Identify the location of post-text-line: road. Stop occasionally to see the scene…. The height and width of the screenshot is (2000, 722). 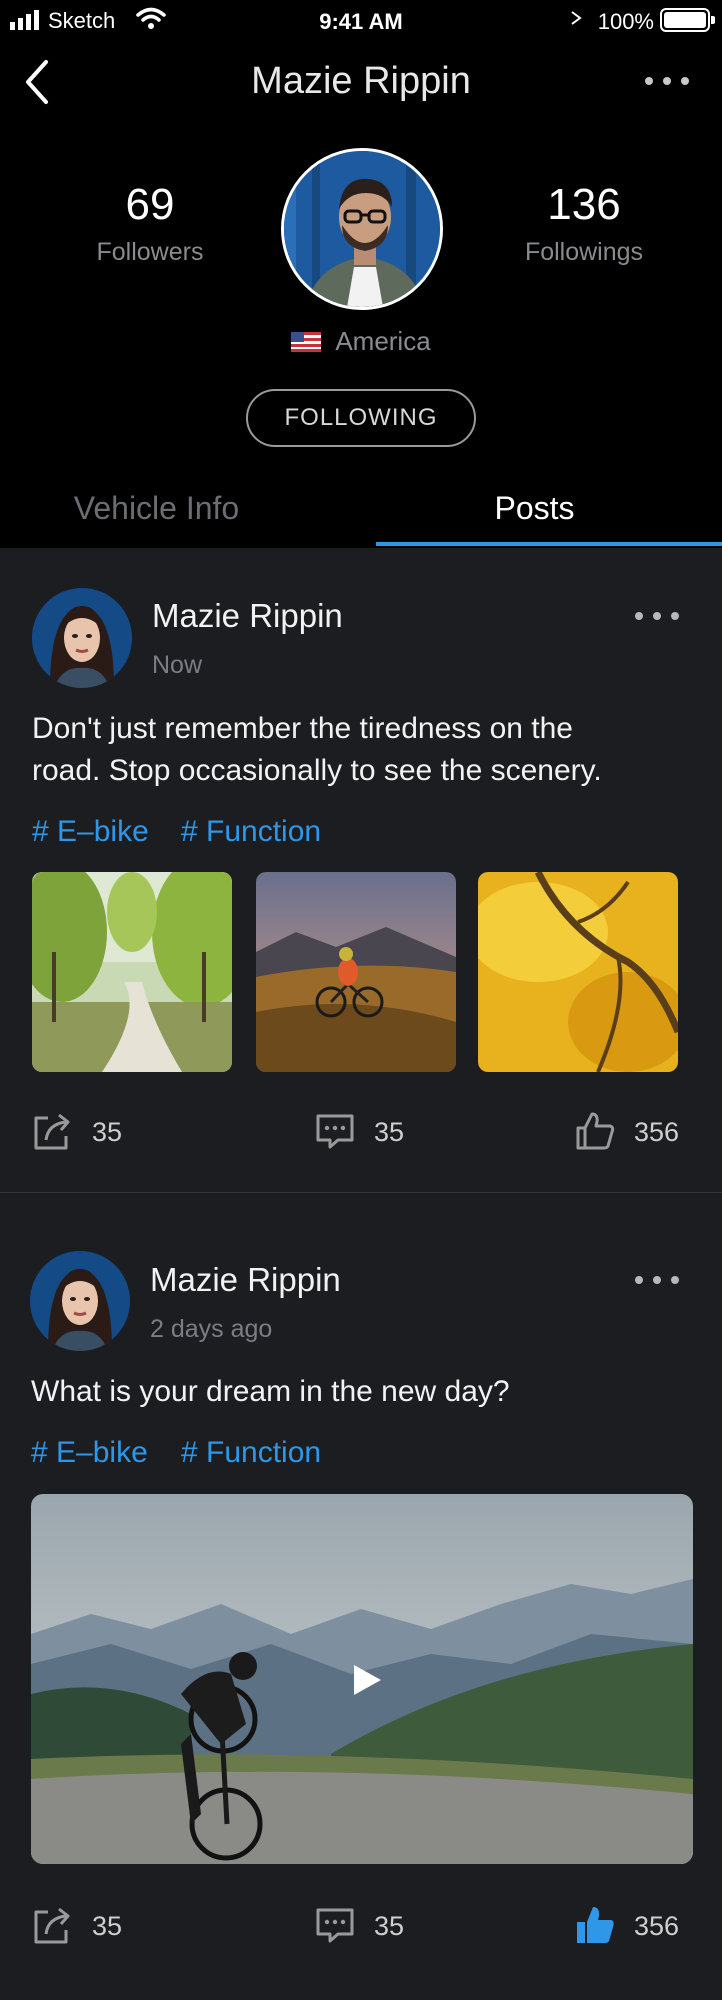
(317, 770).